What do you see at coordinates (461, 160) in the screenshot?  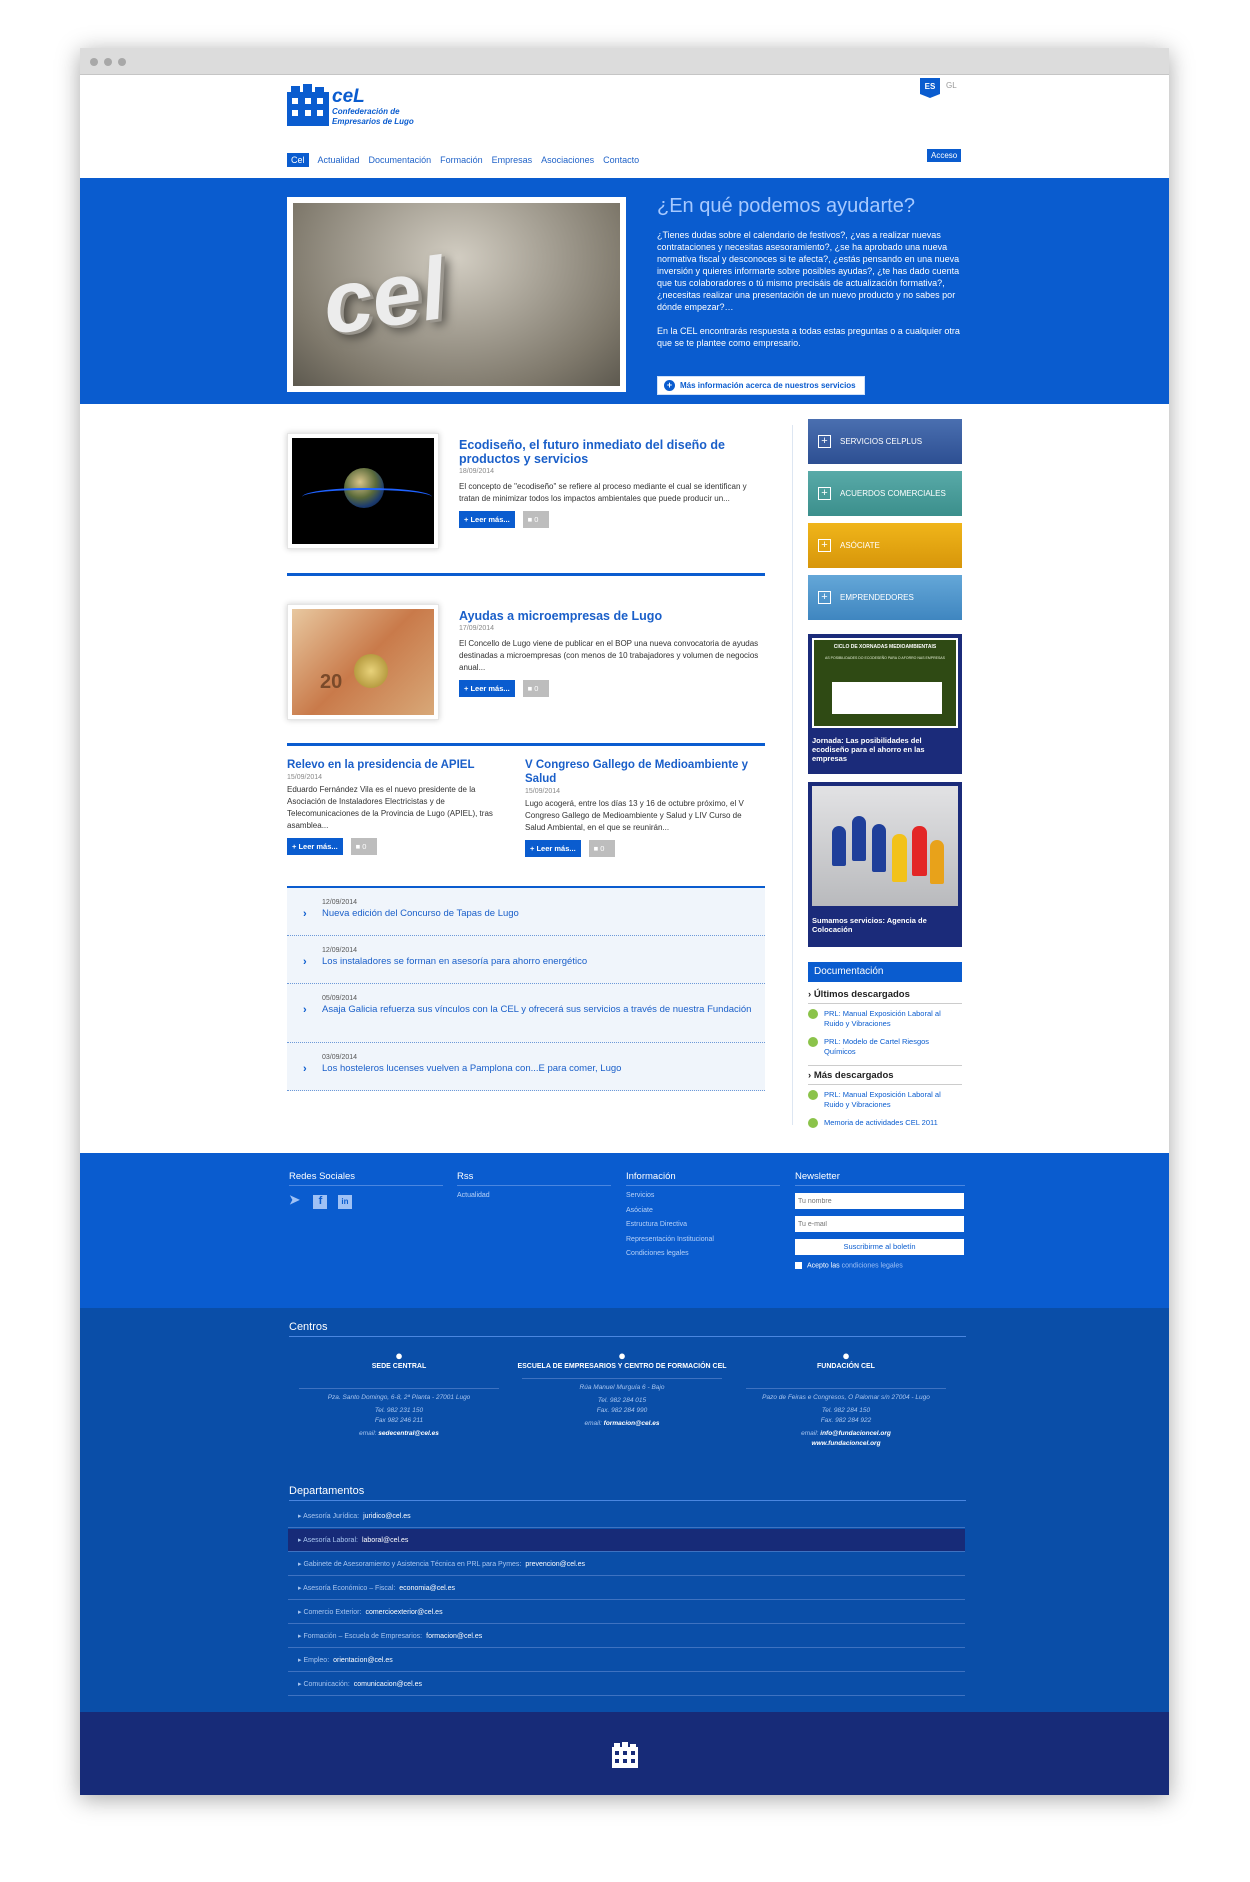 I see `nav-item-formacion: Formación` at bounding box center [461, 160].